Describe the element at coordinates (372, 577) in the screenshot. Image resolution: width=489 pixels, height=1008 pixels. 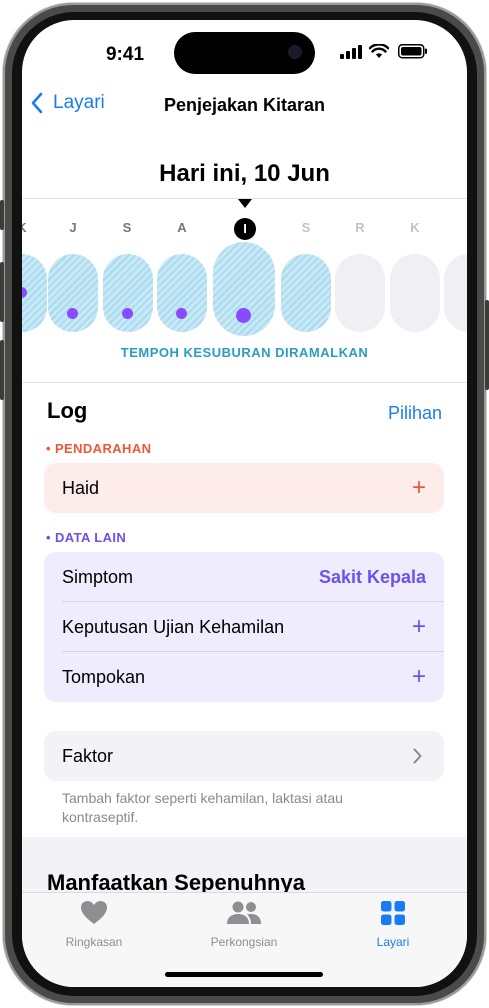
I see `symptoms-value: Sakit Kepala` at that location.